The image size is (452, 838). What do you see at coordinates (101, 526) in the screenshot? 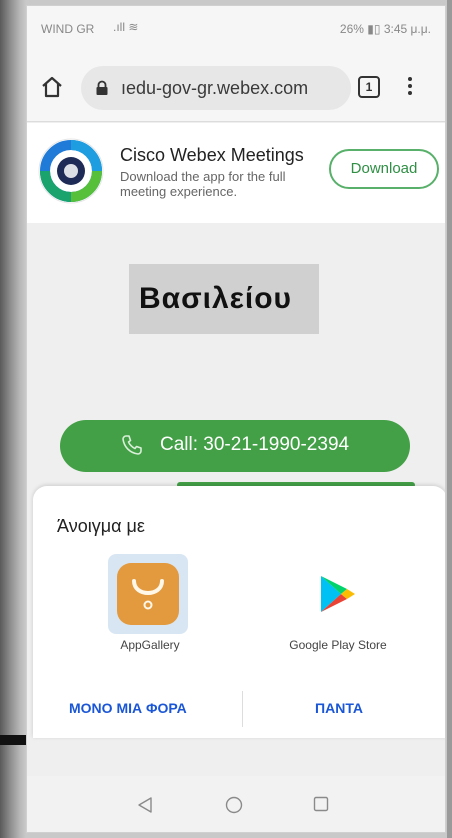
I see `sheet-title: Άνοιγμα με` at bounding box center [101, 526].